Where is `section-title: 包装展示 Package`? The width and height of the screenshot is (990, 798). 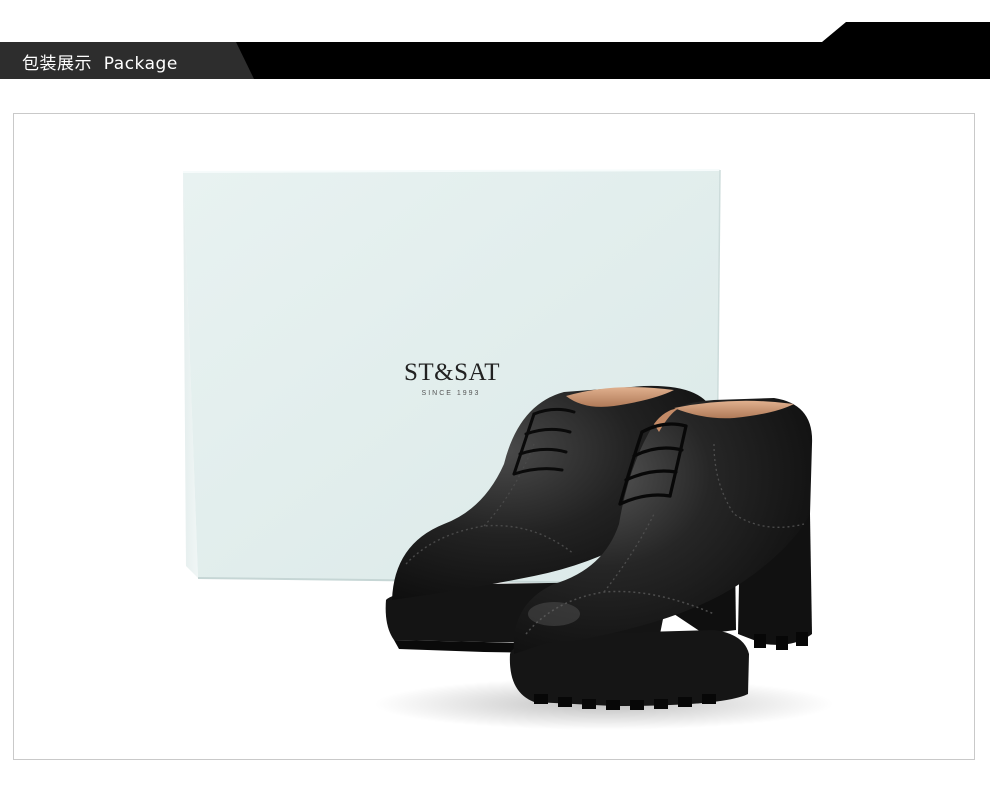
section-title: 包装展示 Package is located at coordinates (100, 64).